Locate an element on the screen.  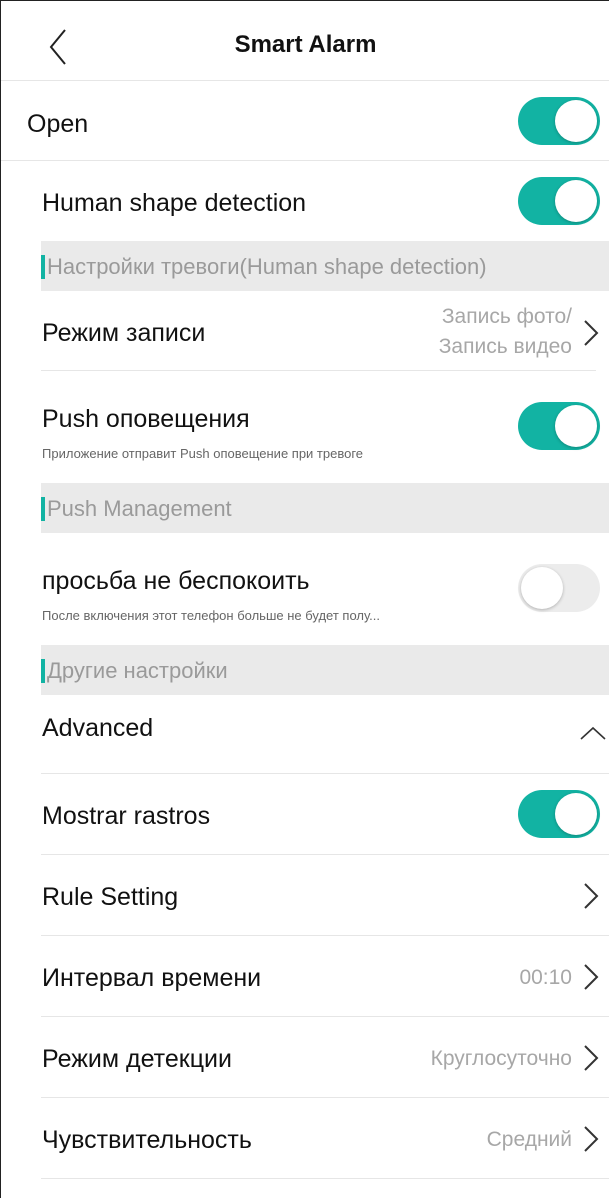
sensitivity-row: Чувствительность Средний is located at coordinates (305, 1138).